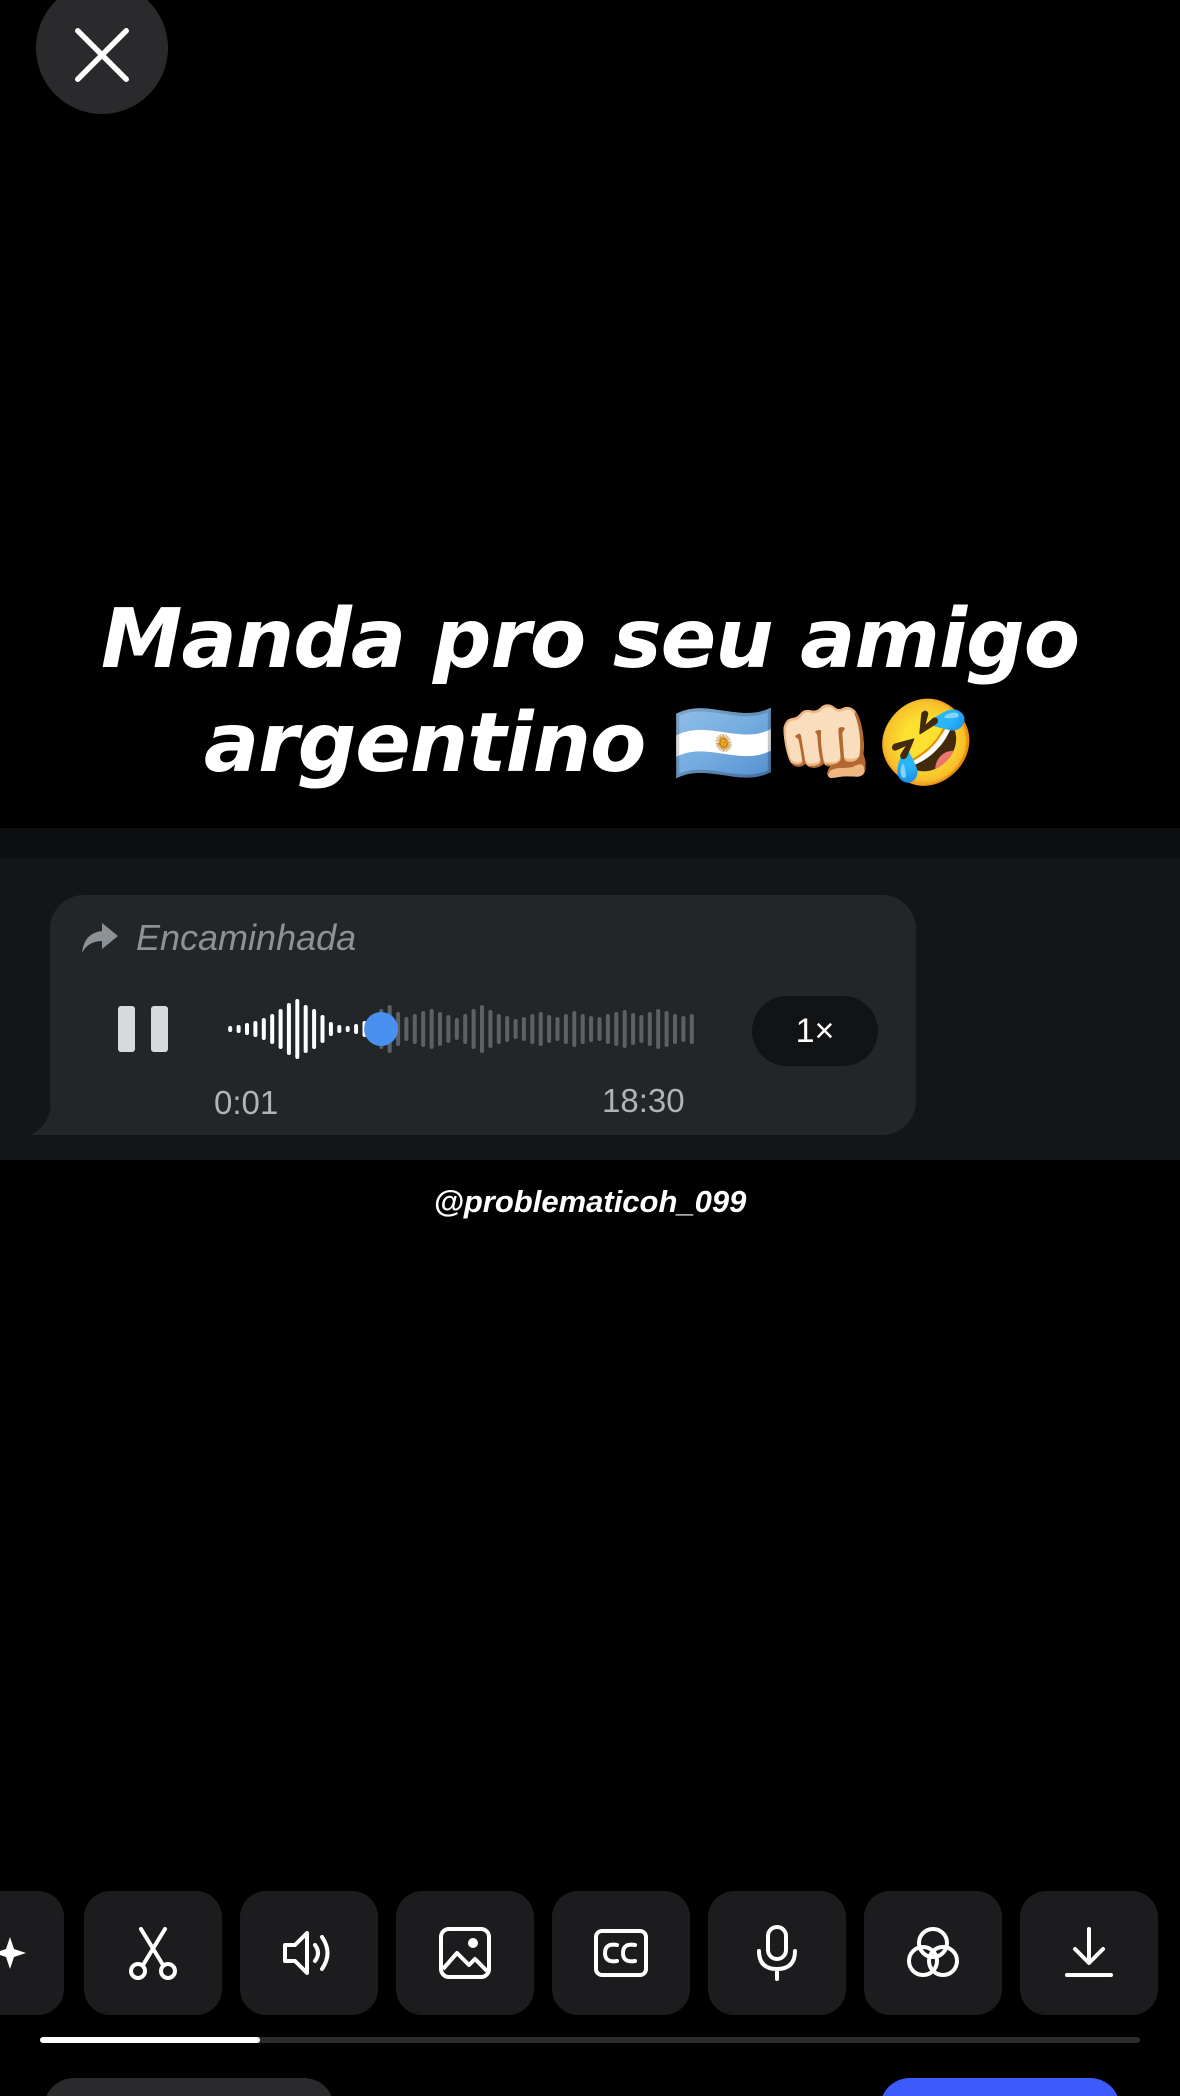  I want to click on filters-icon, so click(933, 1952).